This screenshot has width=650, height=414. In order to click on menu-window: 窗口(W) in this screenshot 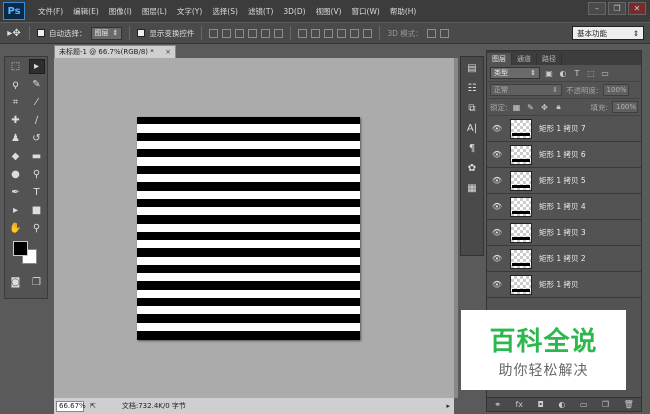, I will do `click(366, 11)`.